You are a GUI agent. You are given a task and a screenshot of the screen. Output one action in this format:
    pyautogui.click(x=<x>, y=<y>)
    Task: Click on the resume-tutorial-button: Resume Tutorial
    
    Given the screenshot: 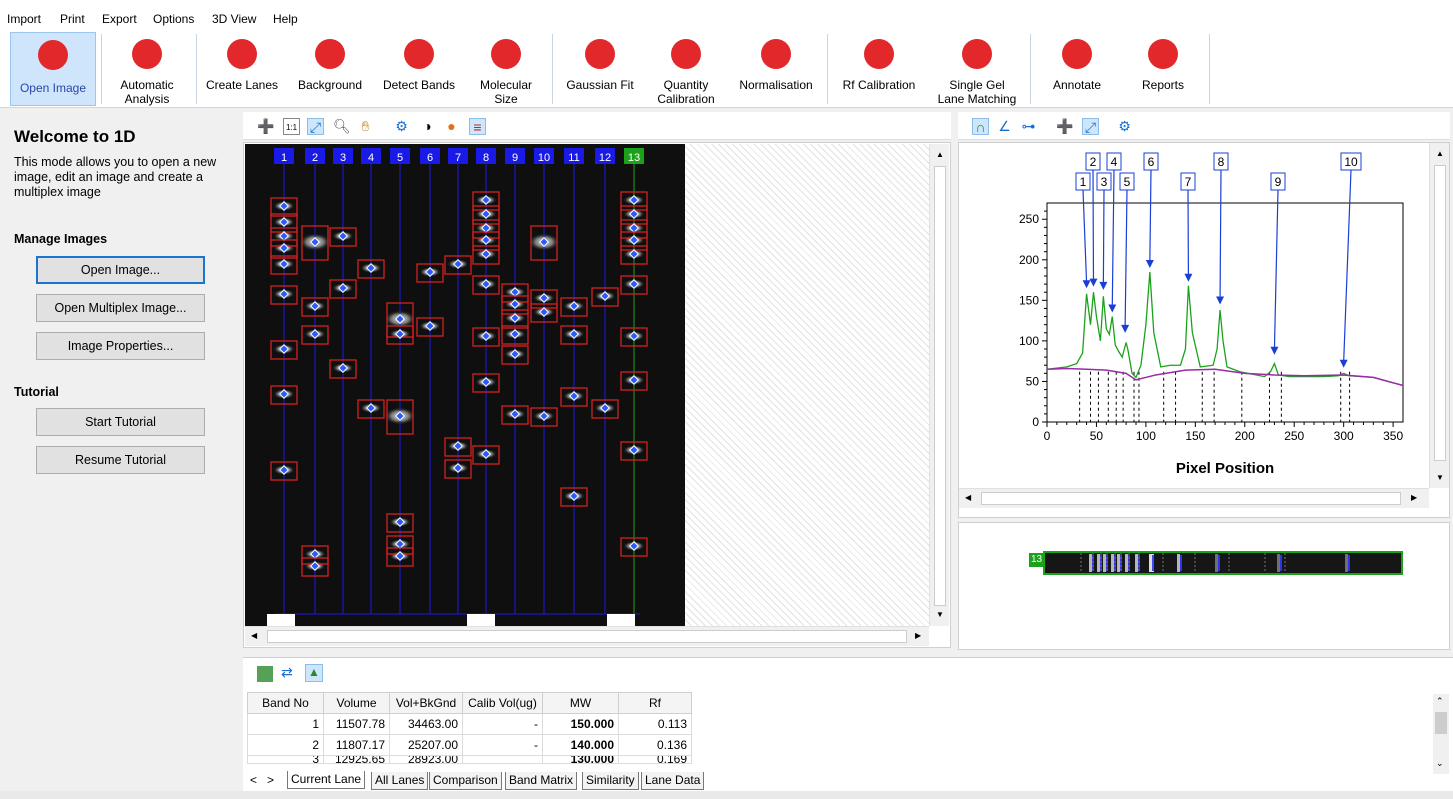 What is the action you would take?
    pyautogui.click(x=120, y=460)
    